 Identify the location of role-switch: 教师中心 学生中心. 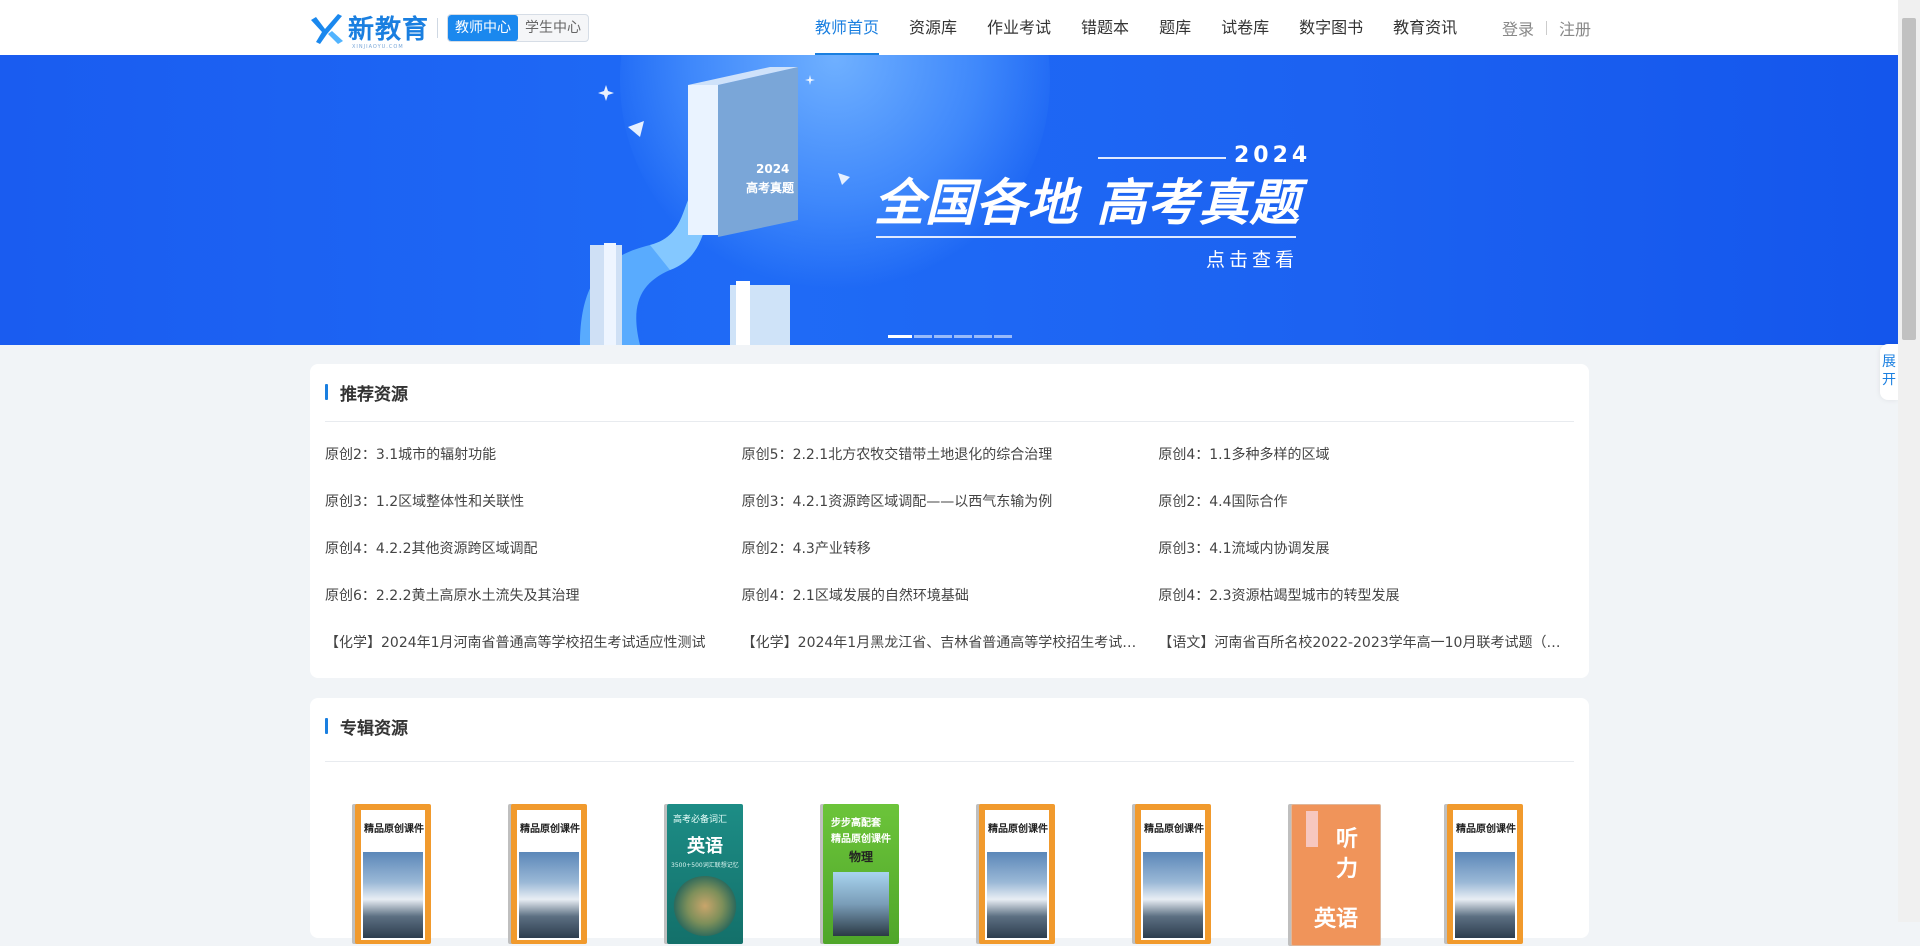
(518, 28).